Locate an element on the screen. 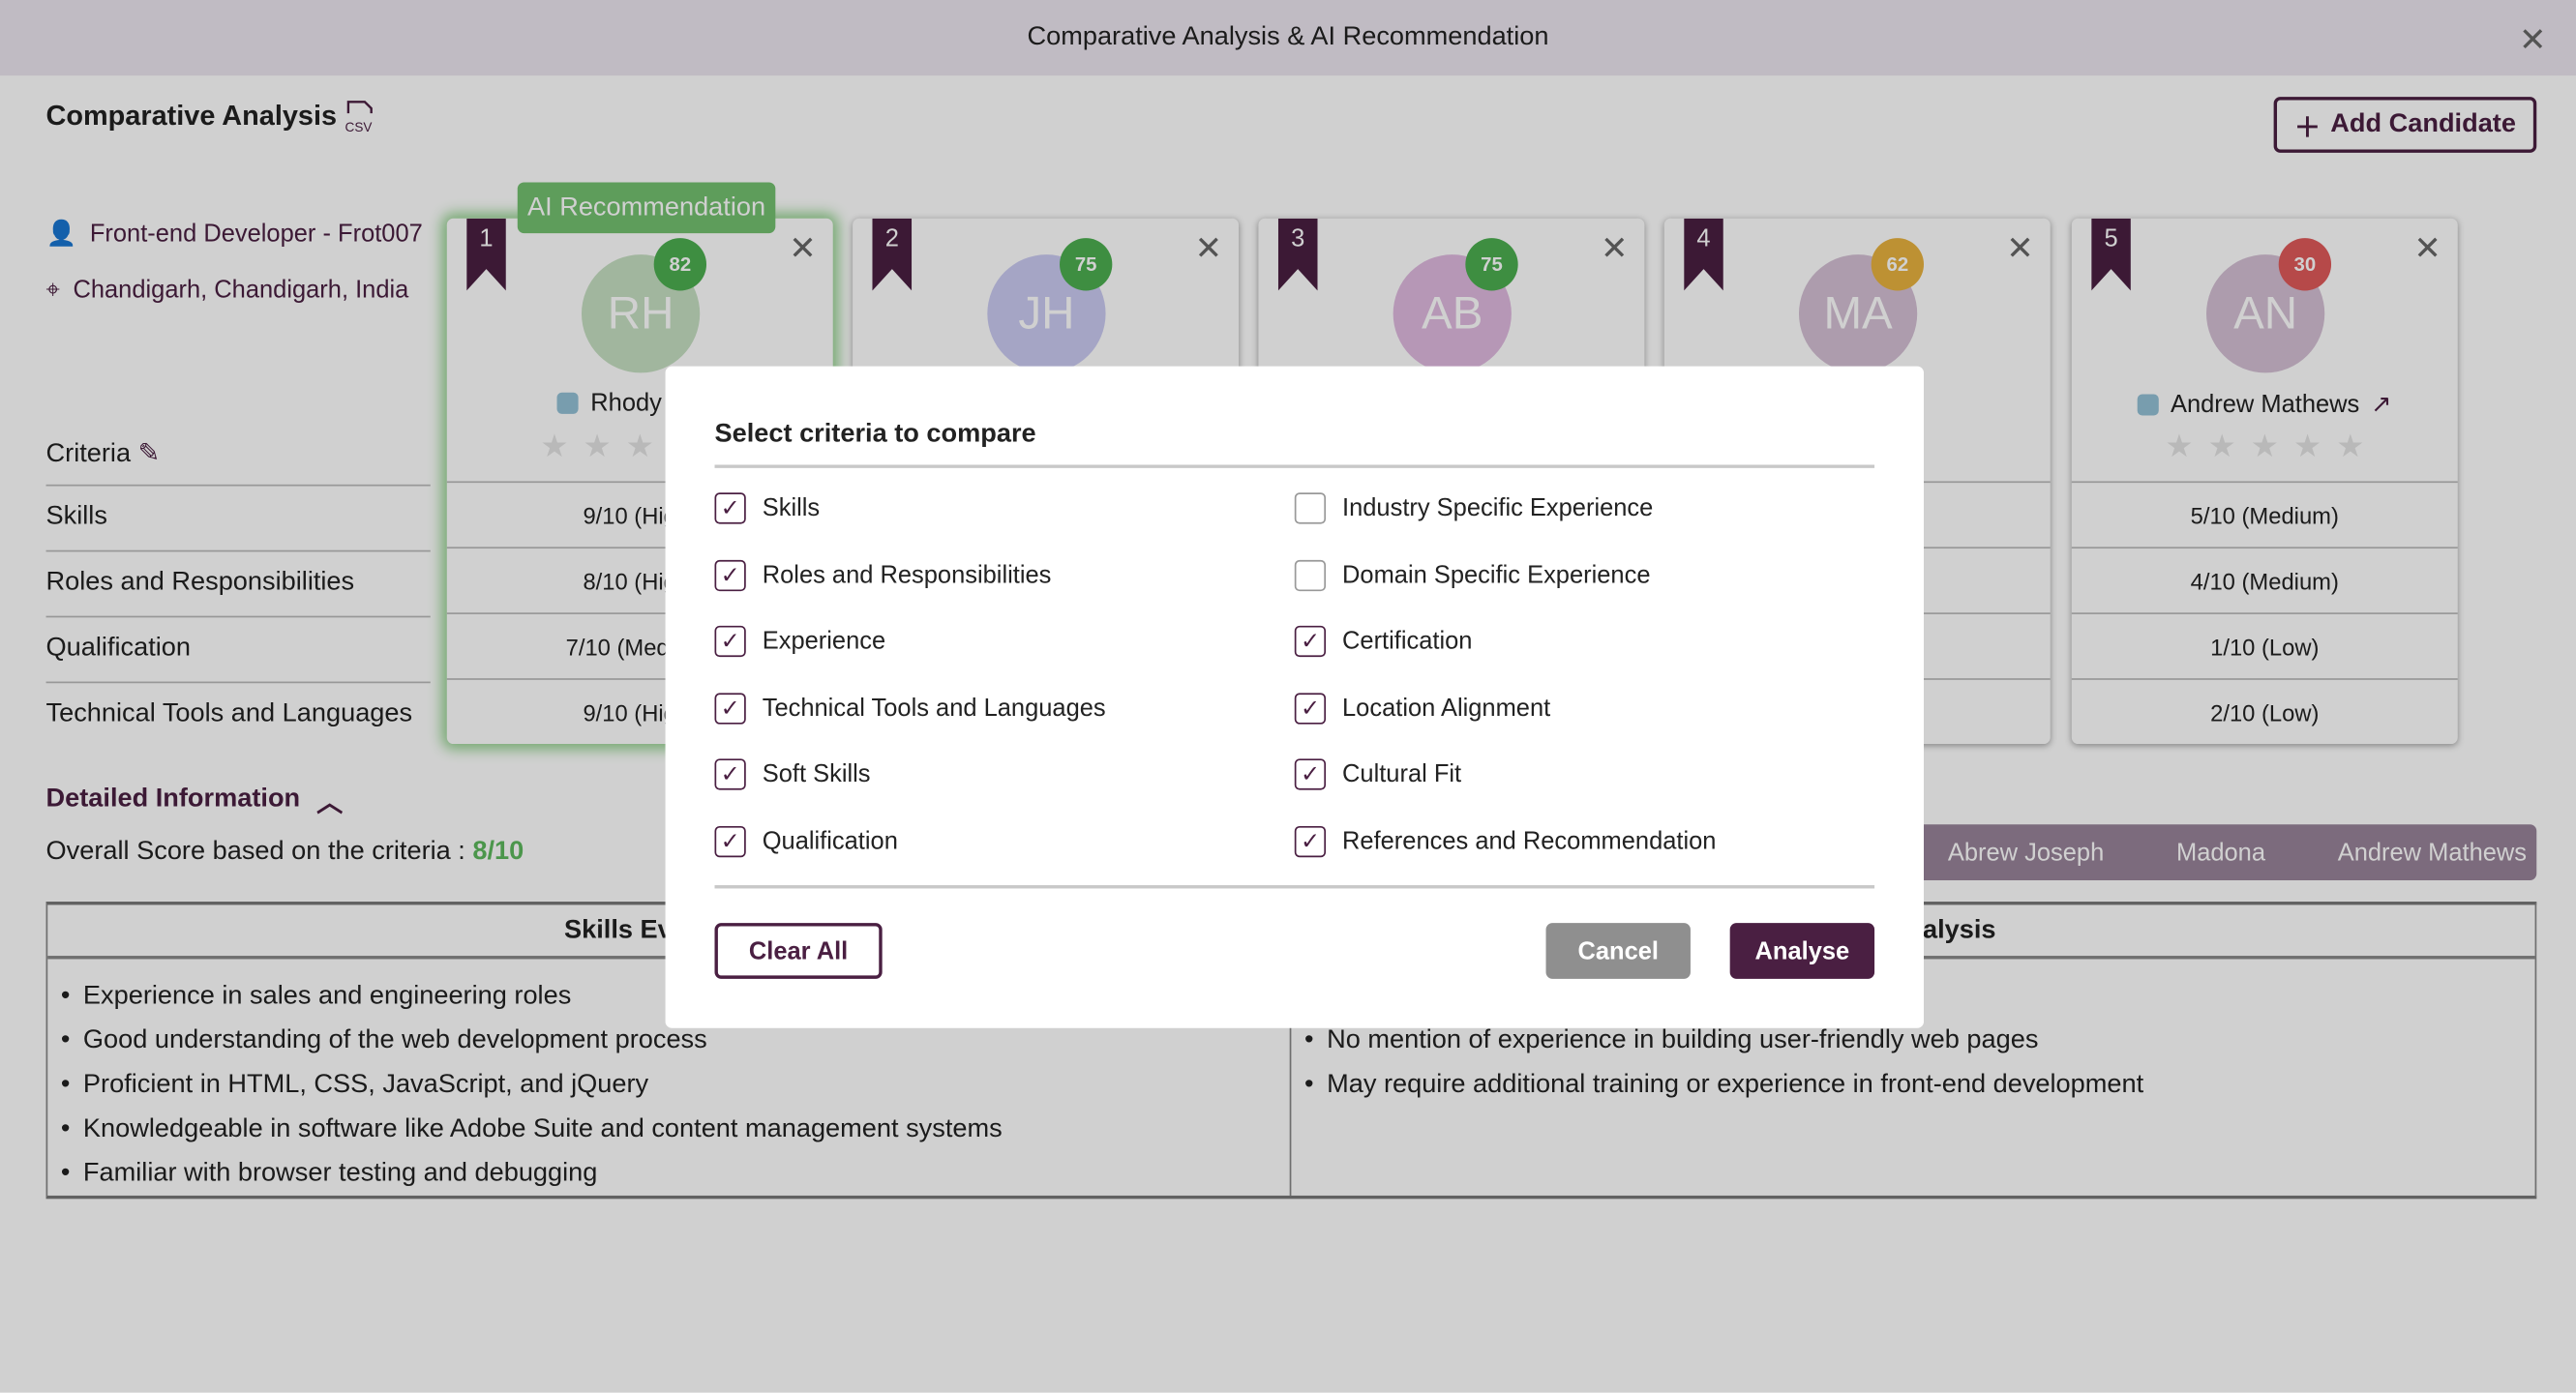 The height and width of the screenshot is (1393, 2576). criteria-option: Industry Specific Experience is located at coordinates (1474, 508).